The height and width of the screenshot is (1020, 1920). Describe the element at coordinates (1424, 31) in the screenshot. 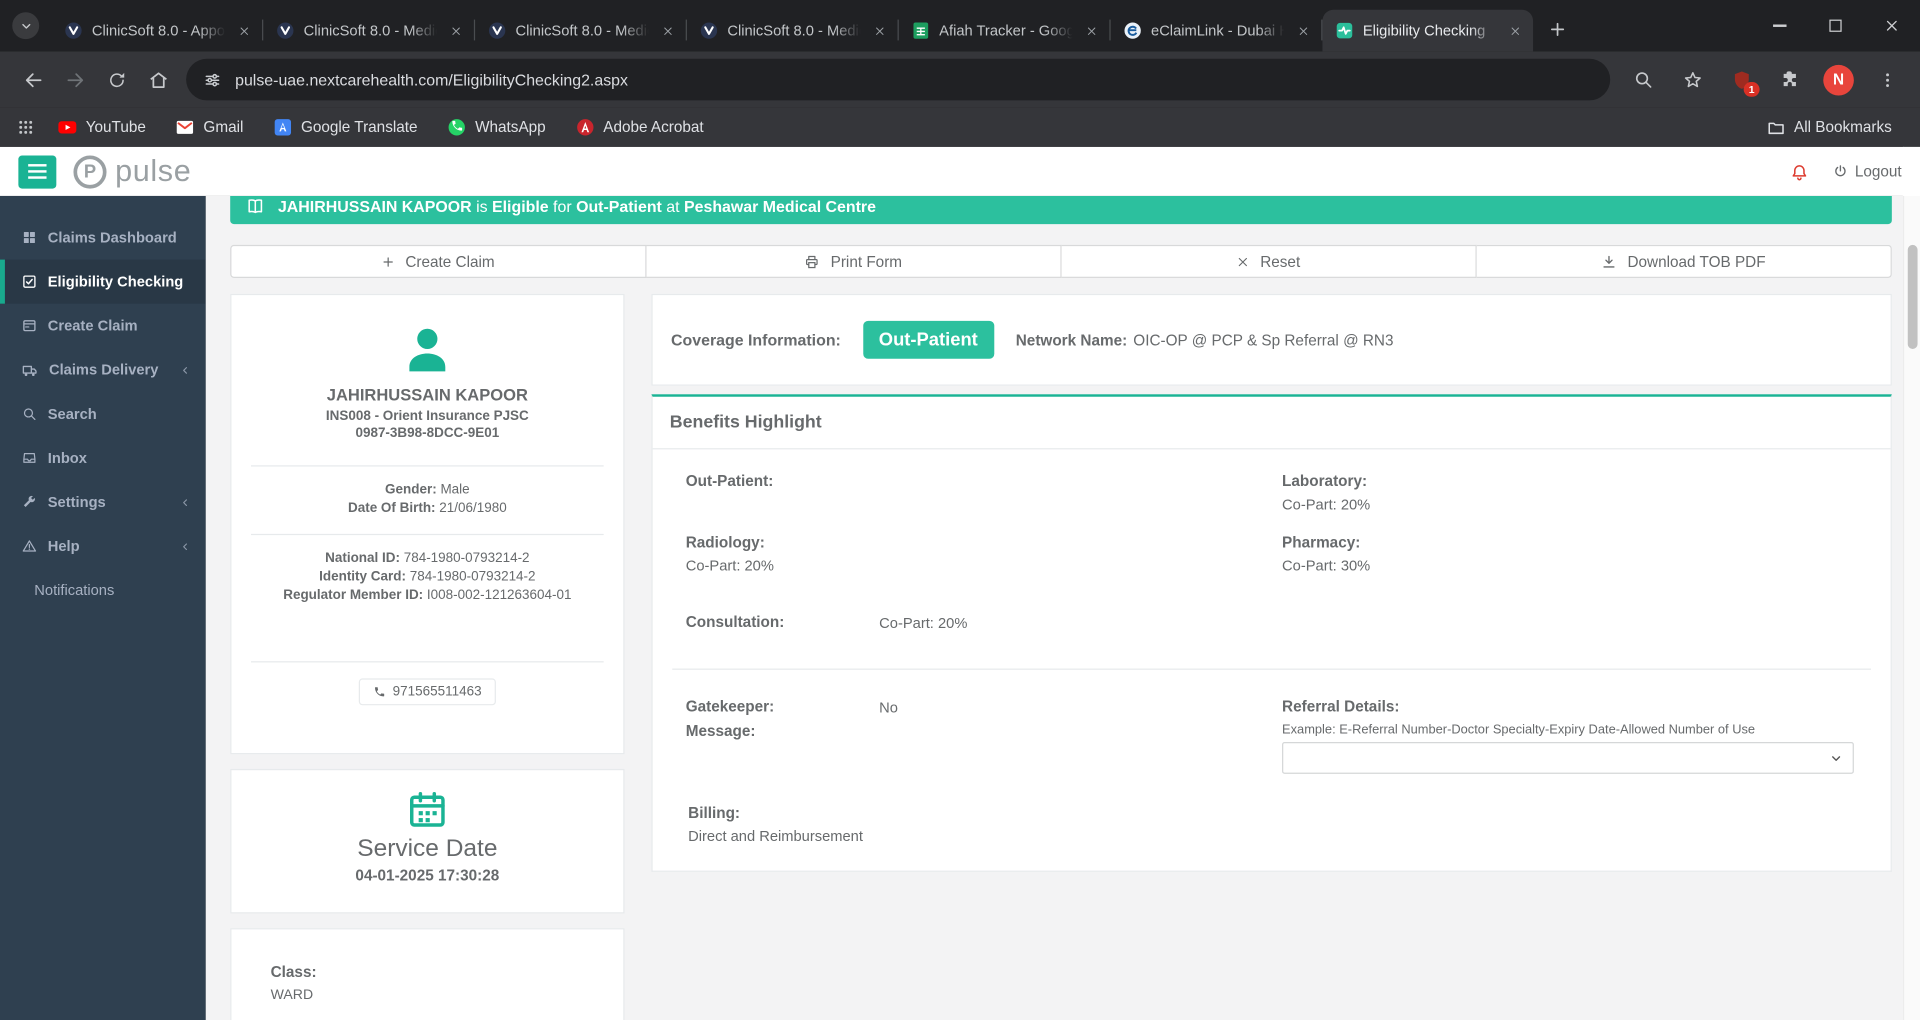

I see `tab-title: Eligibility Checking` at that location.